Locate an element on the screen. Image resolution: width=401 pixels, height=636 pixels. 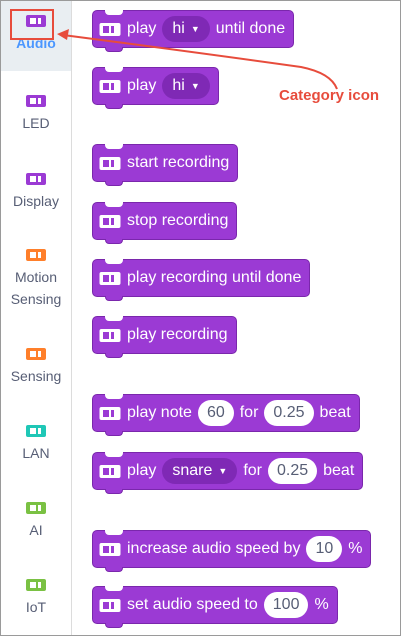
category-label: LAN is located at coordinates (36, 453).